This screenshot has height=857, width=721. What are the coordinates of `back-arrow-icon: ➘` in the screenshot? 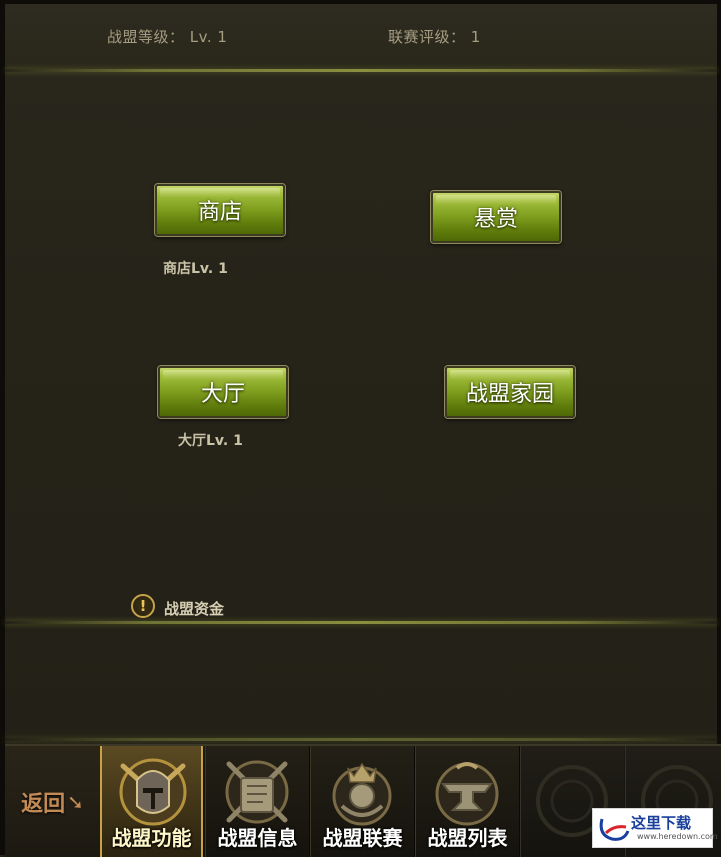 It's located at (75, 801).